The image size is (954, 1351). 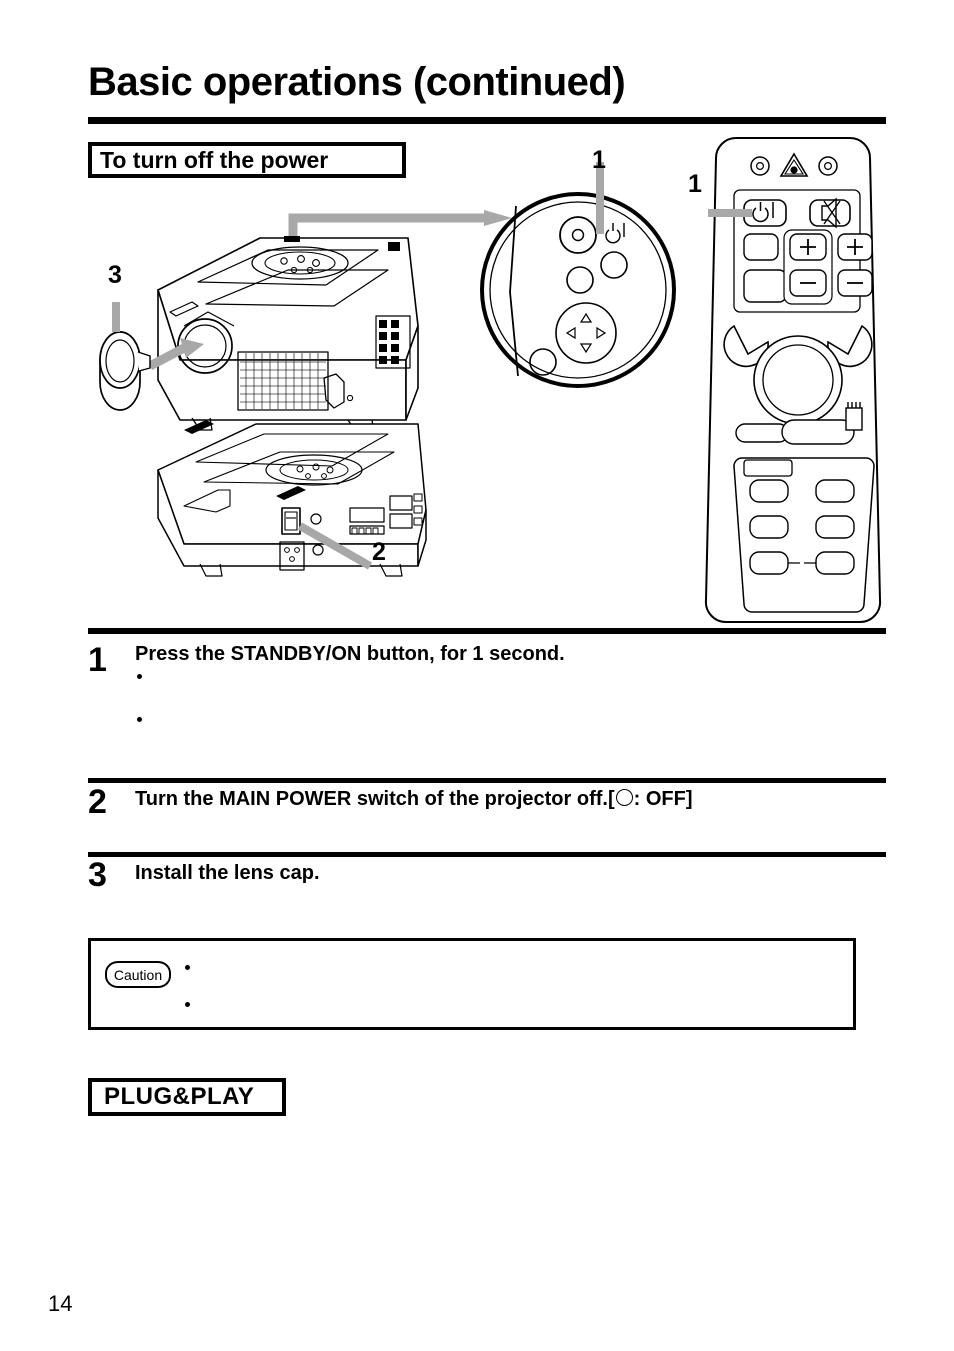 I want to click on callout-label-3: 3, so click(x=115, y=275).